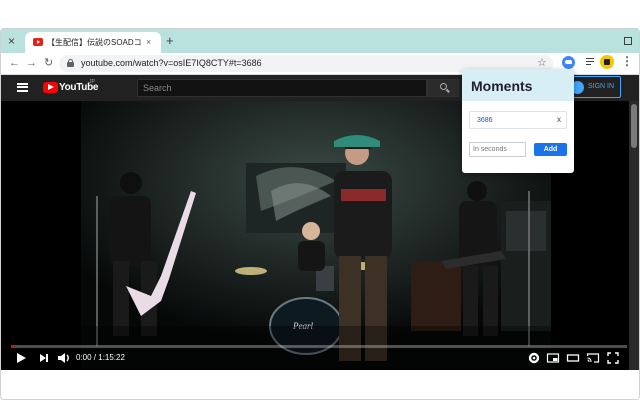  Describe the element at coordinates (12, 346) in the screenshot. I see `progress-fill` at that location.